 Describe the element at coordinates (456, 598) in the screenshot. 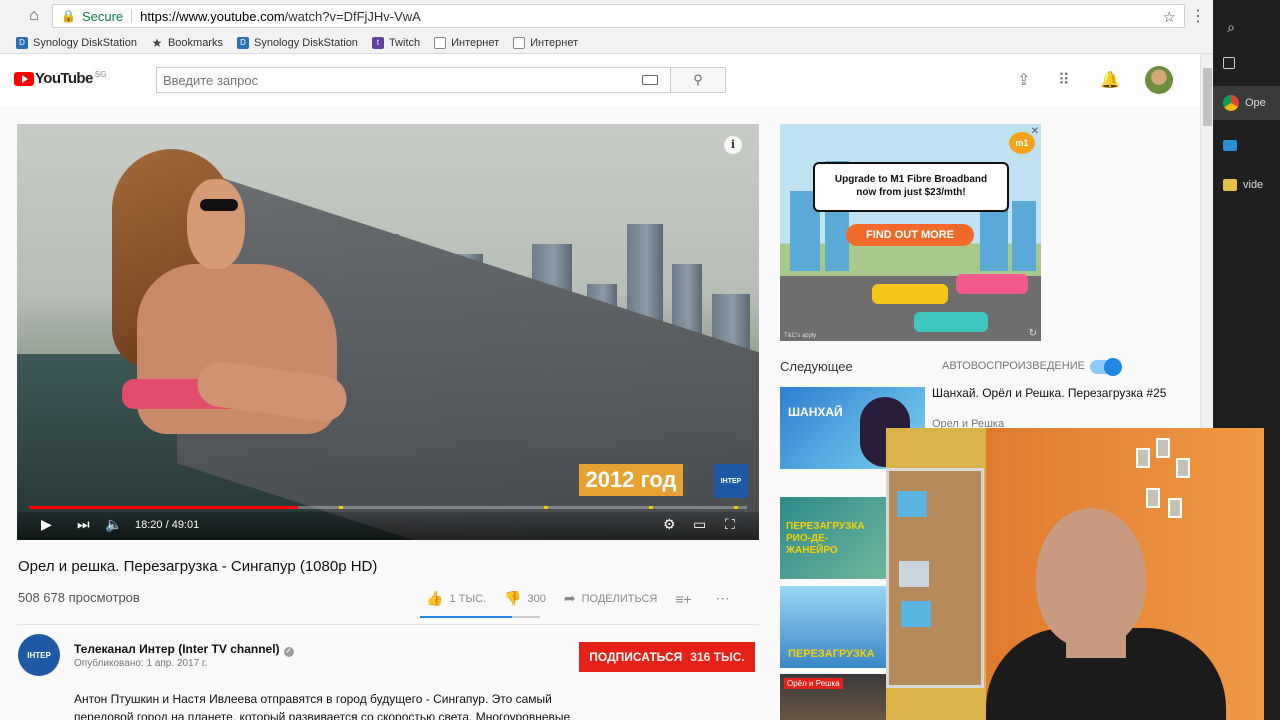

I see `like-button: 👍 1 ТЫС.` at that location.